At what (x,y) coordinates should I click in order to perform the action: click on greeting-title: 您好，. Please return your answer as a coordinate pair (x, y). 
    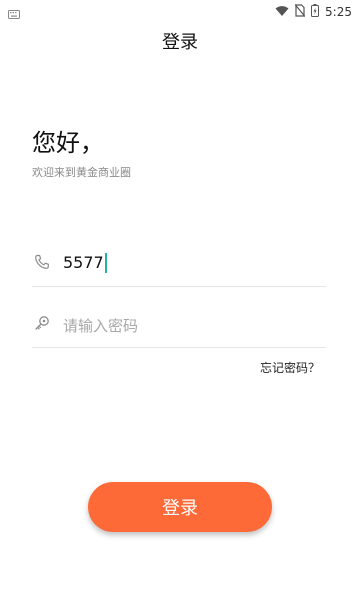
    Looking at the image, I should click on (68, 143).